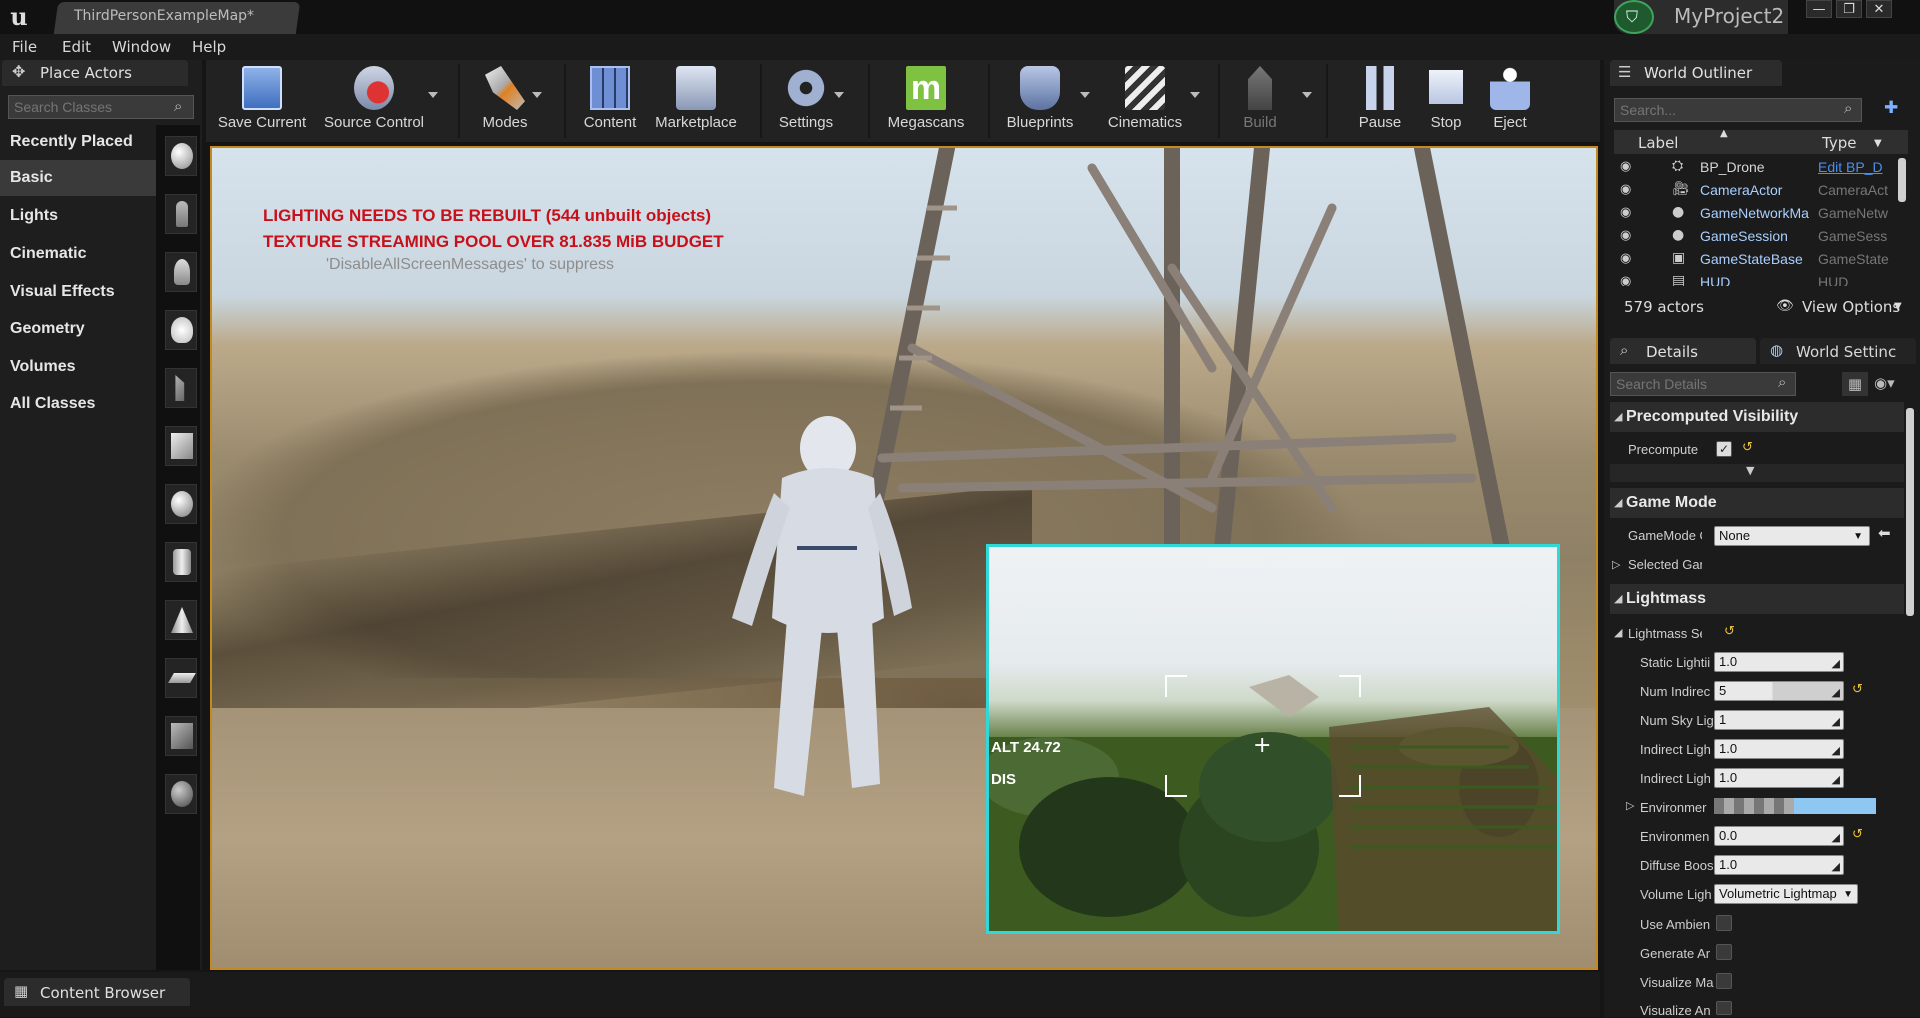 This screenshot has width=1920, height=1018. I want to click on settings-button: Settings, so click(808, 101).